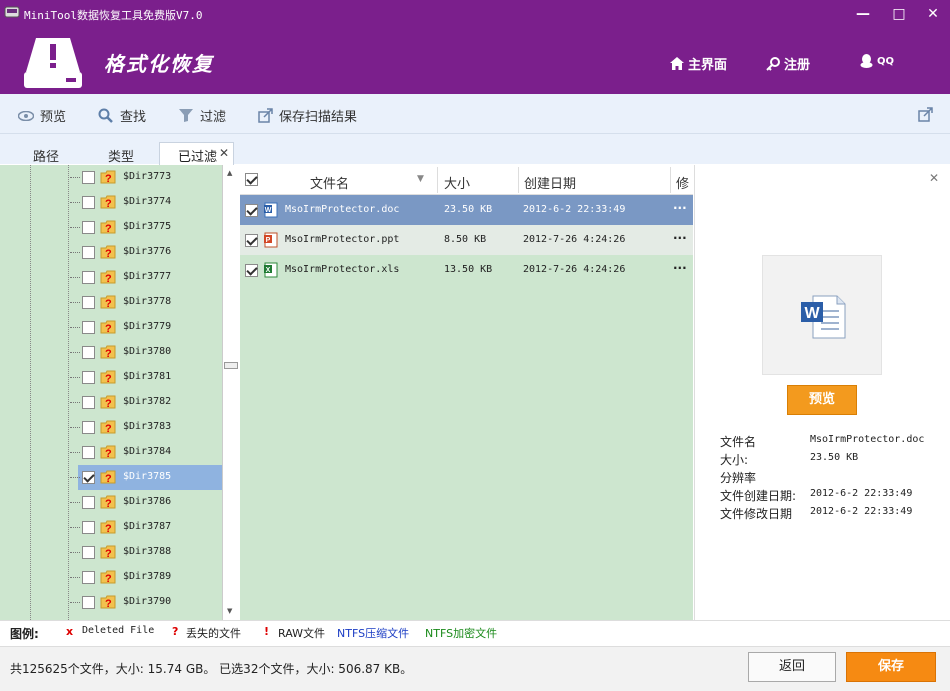 The width and height of the screenshot is (950, 691). I want to click on tree-item: ? $Dir3773, so click(111, 177).